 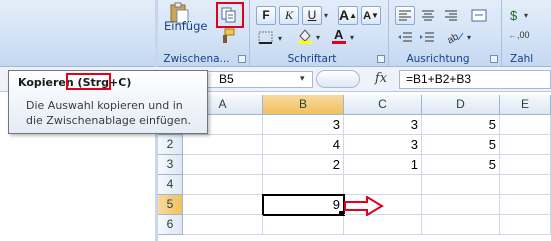 I want to click on increase-decimal-button: ←,00, so click(x=519, y=35).